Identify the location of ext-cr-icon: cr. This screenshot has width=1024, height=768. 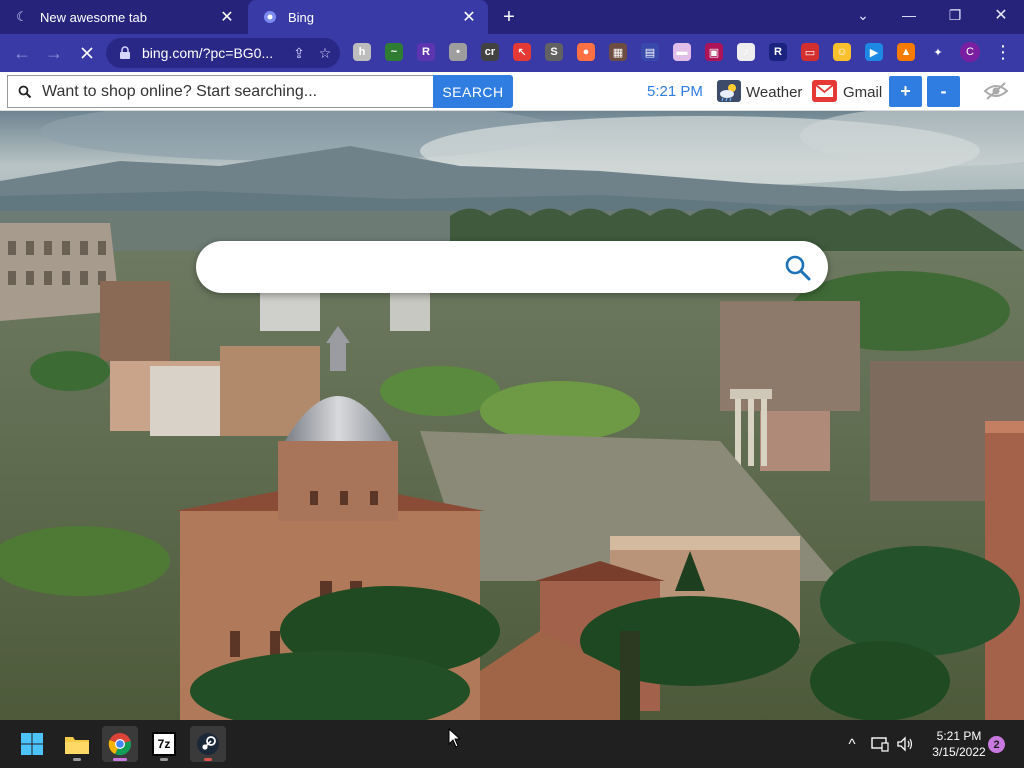
(490, 52).